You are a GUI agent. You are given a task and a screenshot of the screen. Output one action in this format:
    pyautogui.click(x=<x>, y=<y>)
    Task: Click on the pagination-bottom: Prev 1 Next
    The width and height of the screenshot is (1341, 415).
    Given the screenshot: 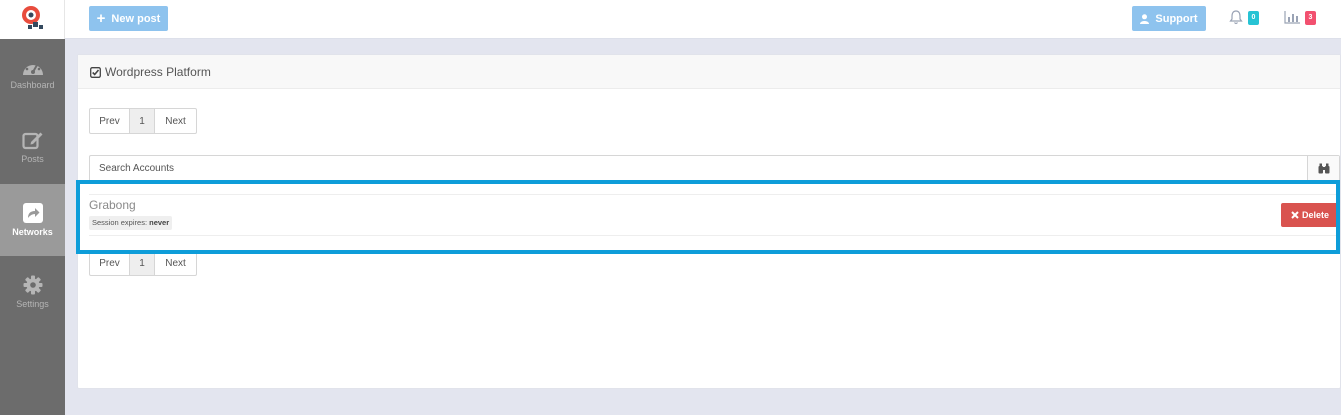 What is the action you would take?
    pyautogui.click(x=143, y=263)
    